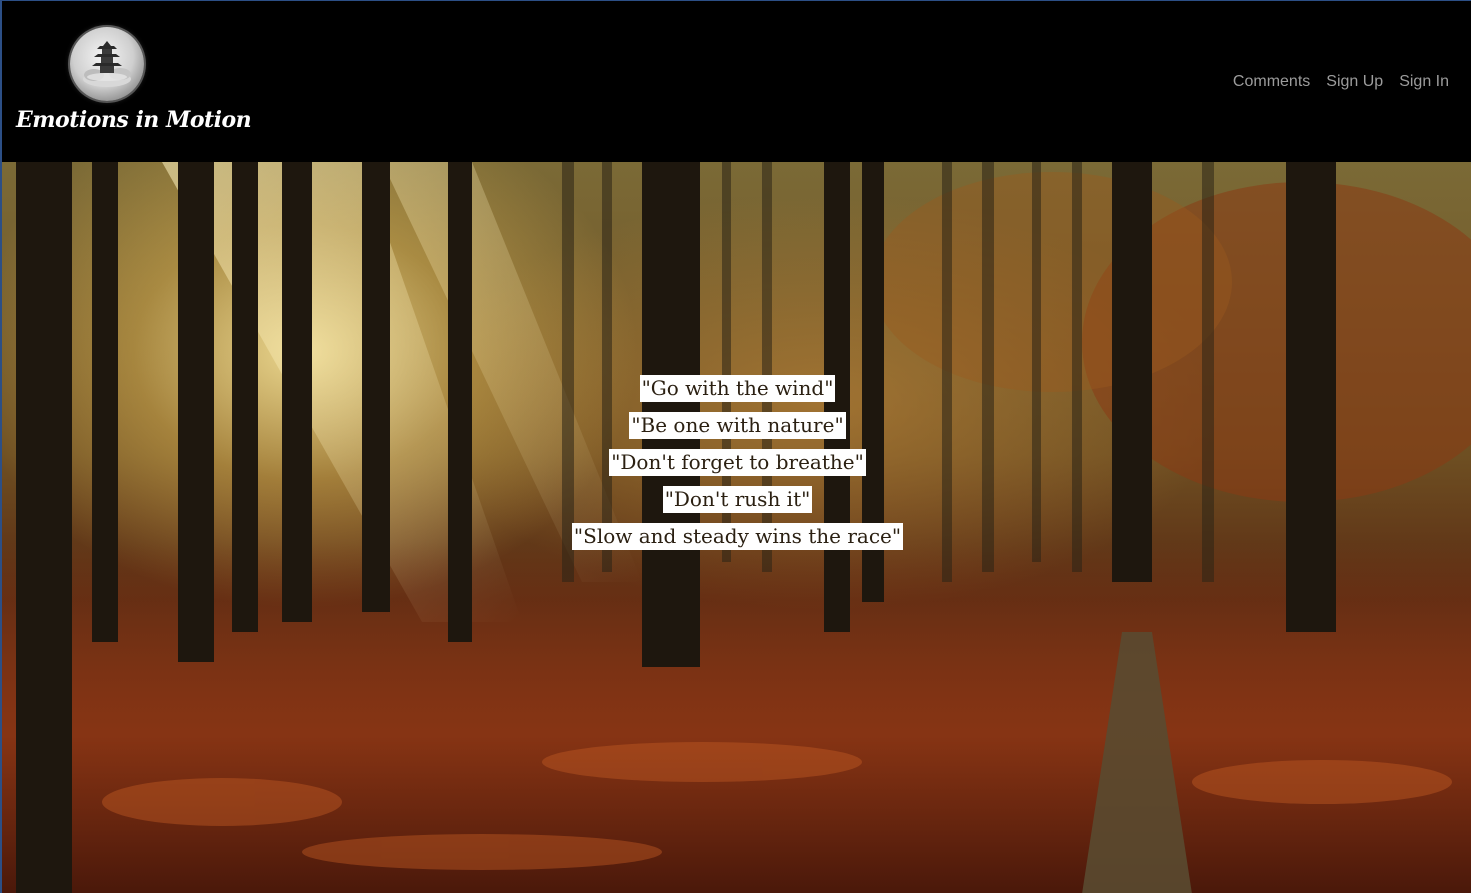 Image resolution: width=1471 pixels, height=893 pixels. What do you see at coordinates (737, 536) in the screenshot?
I see `quote-item: "Slow and steady wins the race"` at bounding box center [737, 536].